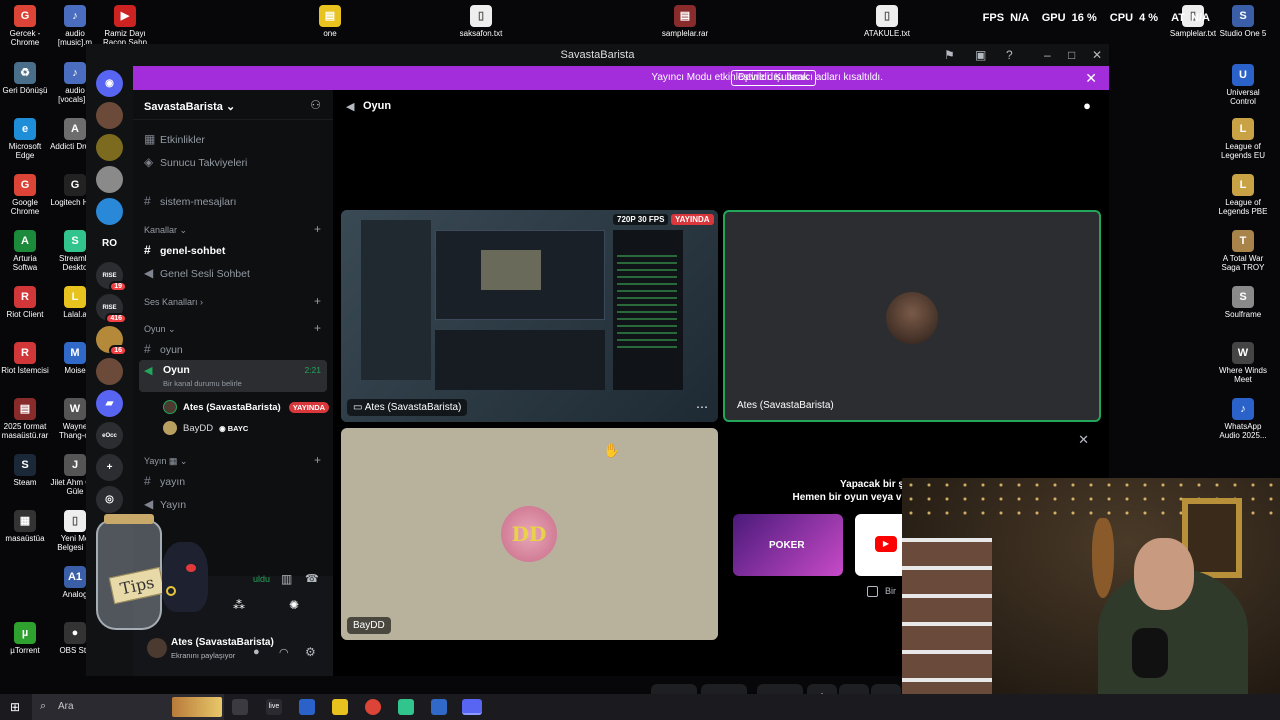  Describe the element at coordinates (25, 358) in the screenshot. I see `desktop-icon: R Riot İstemcisi` at that location.